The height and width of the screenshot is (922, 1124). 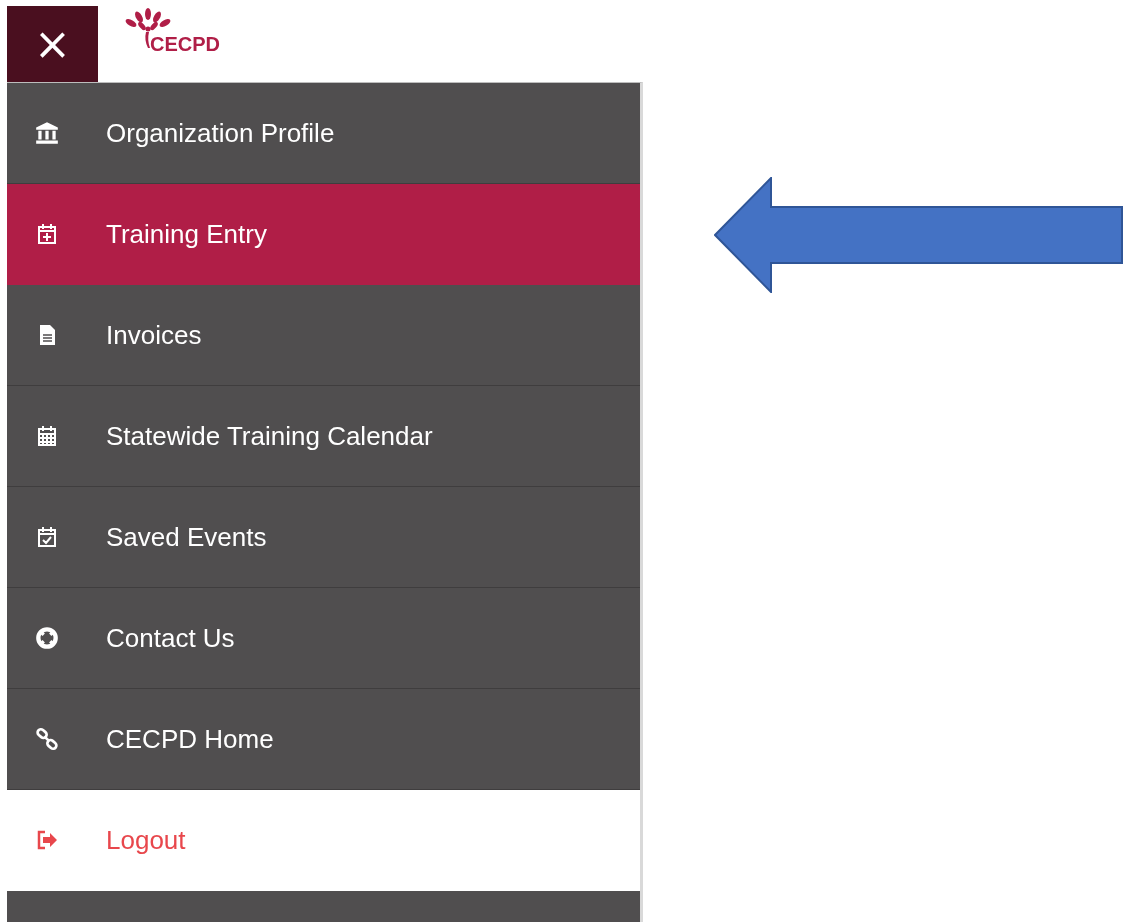 I want to click on logo-text: CECPD, so click(x=185, y=44).